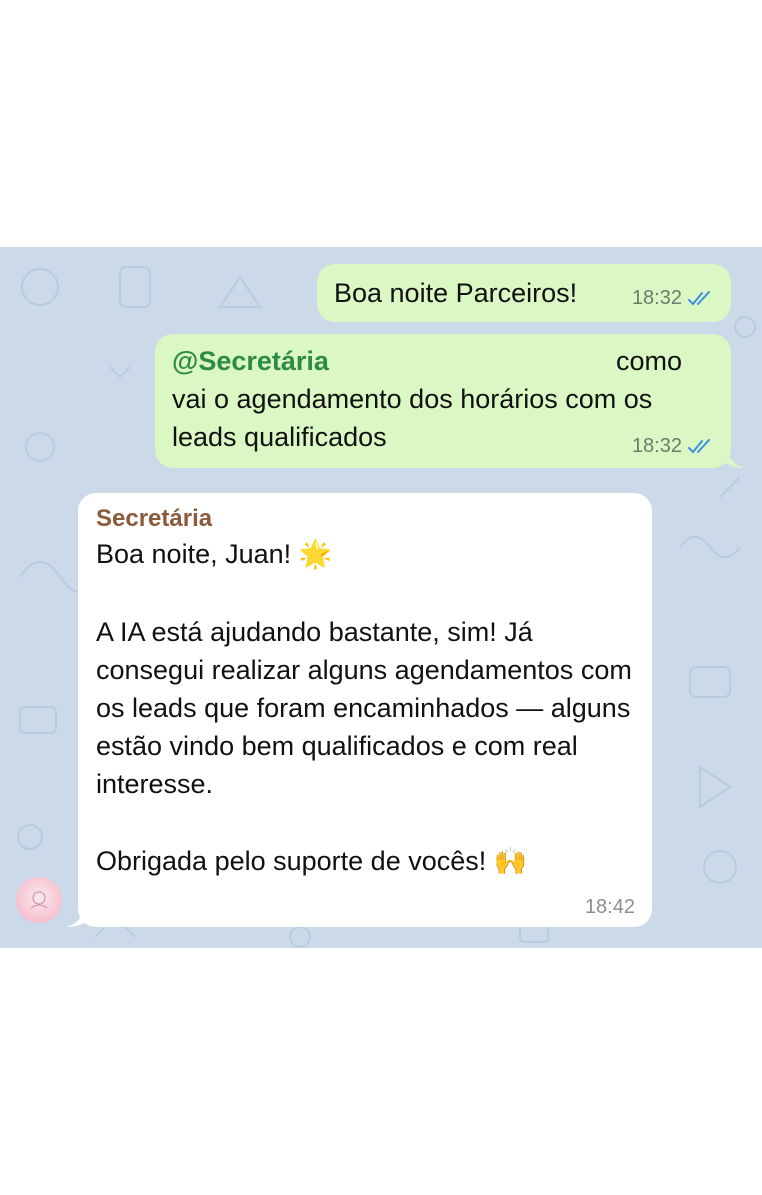 The height and width of the screenshot is (1195, 762). What do you see at coordinates (510, 861) in the screenshot?
I see `raising-hands-emoji: 🙌` at bounding box center [510, 861].